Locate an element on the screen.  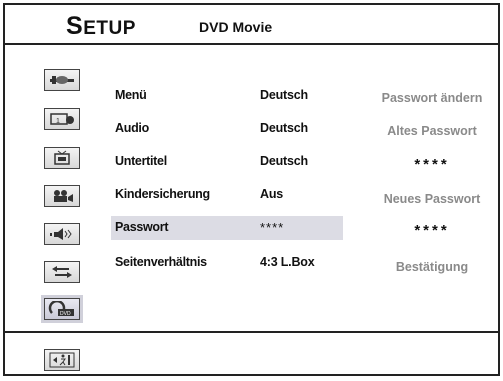
video-setup-icon is located at coordinates (62, 196).